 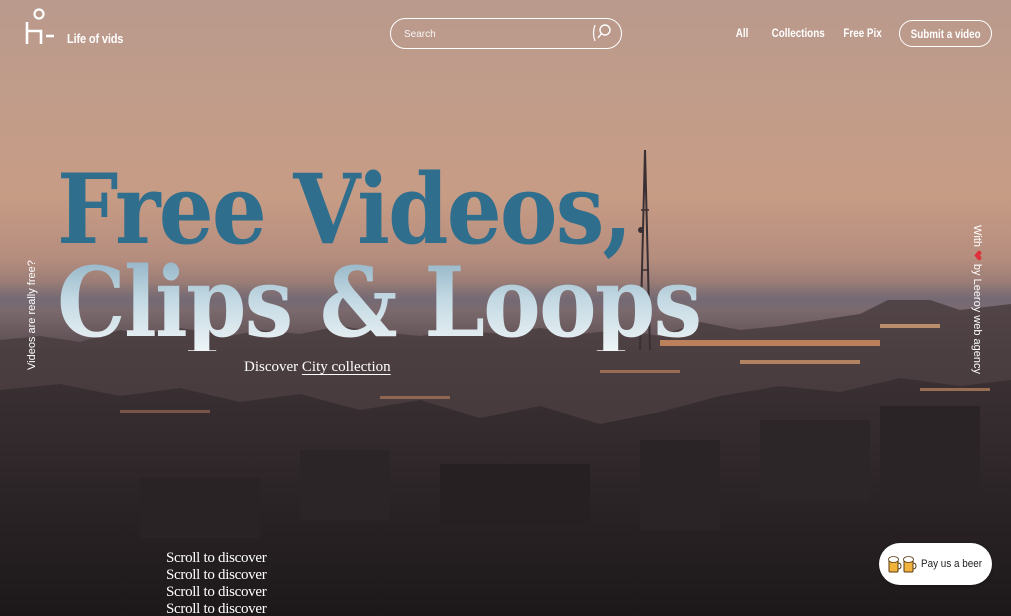 I want to click on free-videos-faq-link: Videos are really free?, so click(x=32, y=315).